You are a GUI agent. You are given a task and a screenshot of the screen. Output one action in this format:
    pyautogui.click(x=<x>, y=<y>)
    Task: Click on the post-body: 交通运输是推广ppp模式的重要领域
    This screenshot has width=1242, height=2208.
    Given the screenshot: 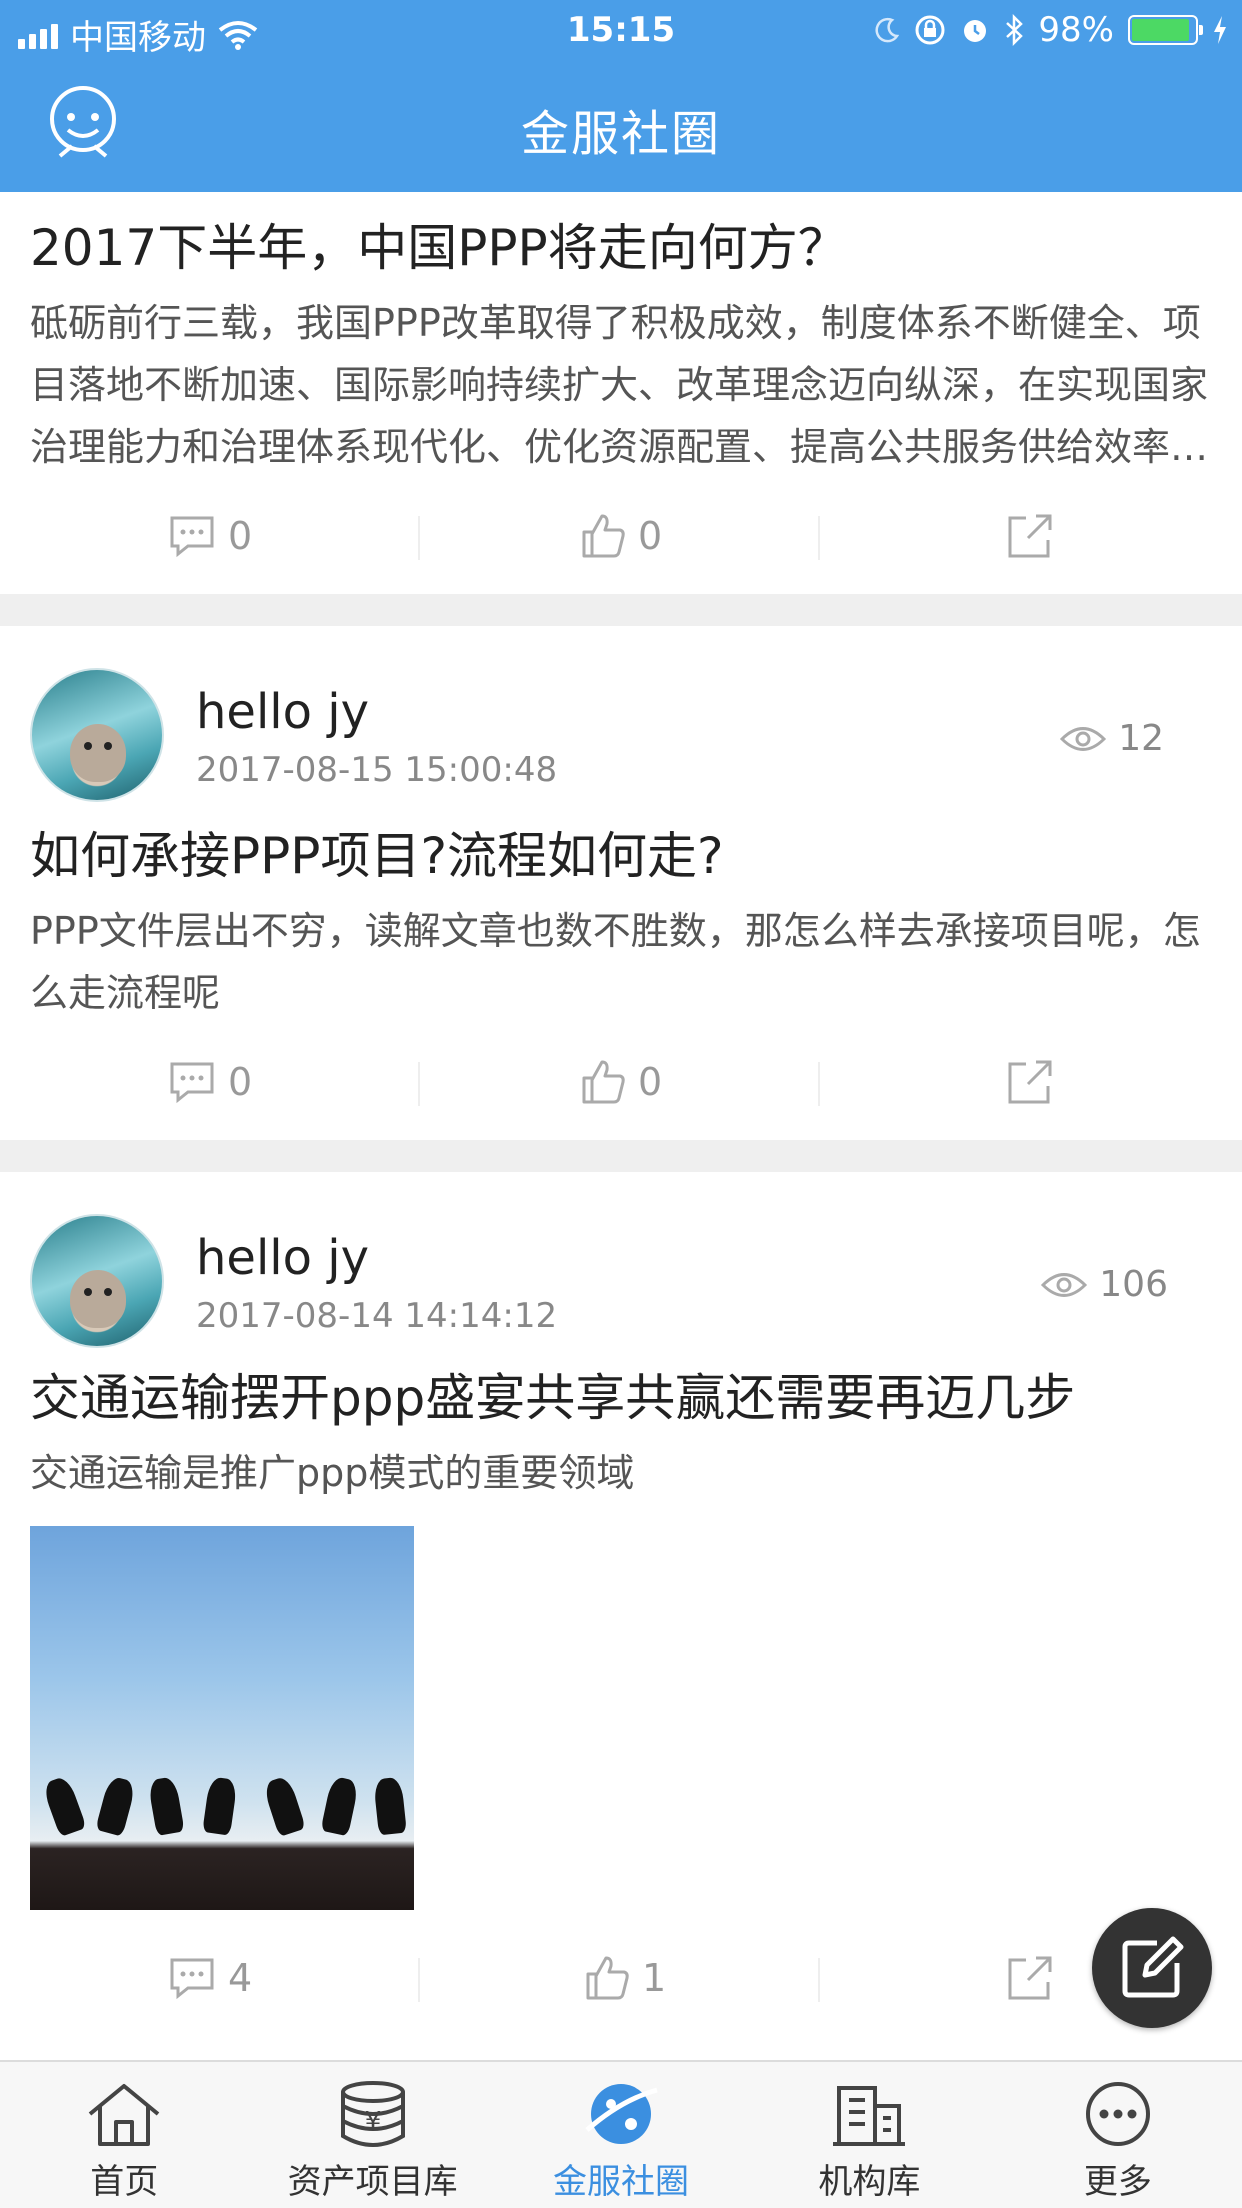 What is the action you would take?
    pyautogui.click(x=621, y=1469)
    